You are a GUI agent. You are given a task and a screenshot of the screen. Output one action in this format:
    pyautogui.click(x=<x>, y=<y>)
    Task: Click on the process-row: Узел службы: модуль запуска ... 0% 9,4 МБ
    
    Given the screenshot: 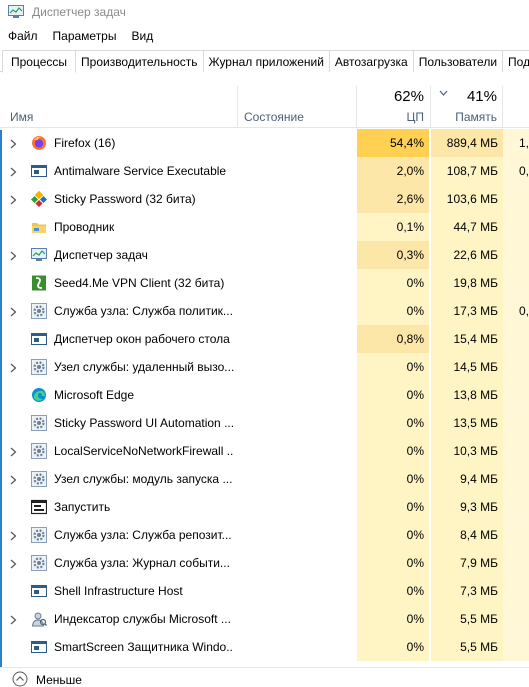 What is the action you would take?
    pyautogui.click(x=264, y=479)
    